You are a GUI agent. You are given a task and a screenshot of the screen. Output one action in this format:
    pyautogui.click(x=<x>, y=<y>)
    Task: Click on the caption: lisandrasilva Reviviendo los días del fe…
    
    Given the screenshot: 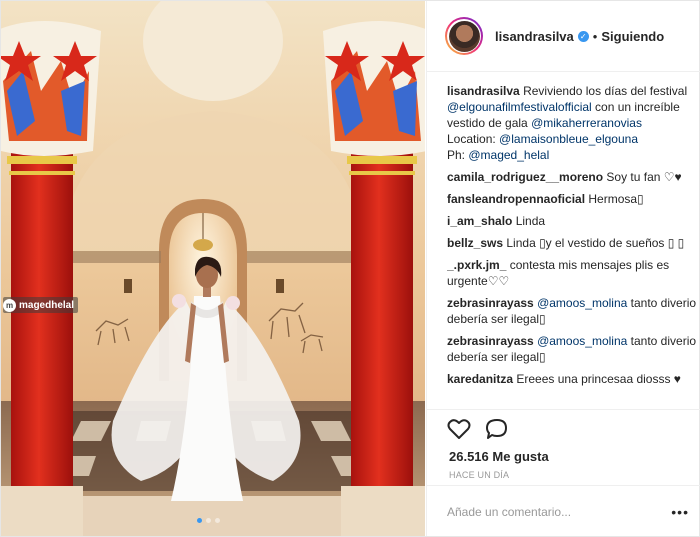 What is the action you would take?
    pyautogui.click(x=572, y=123)
    